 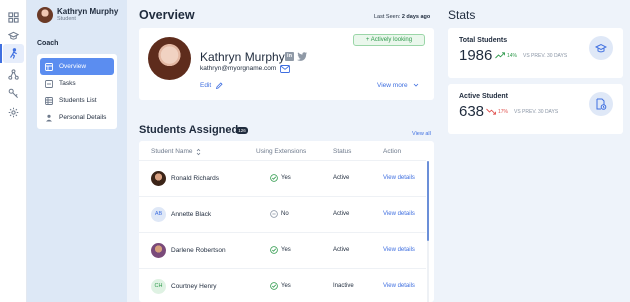 What do you see at coordinates (13, 151) in the screenshot?
I see `icon-rail` at bounding box center [13, 151].